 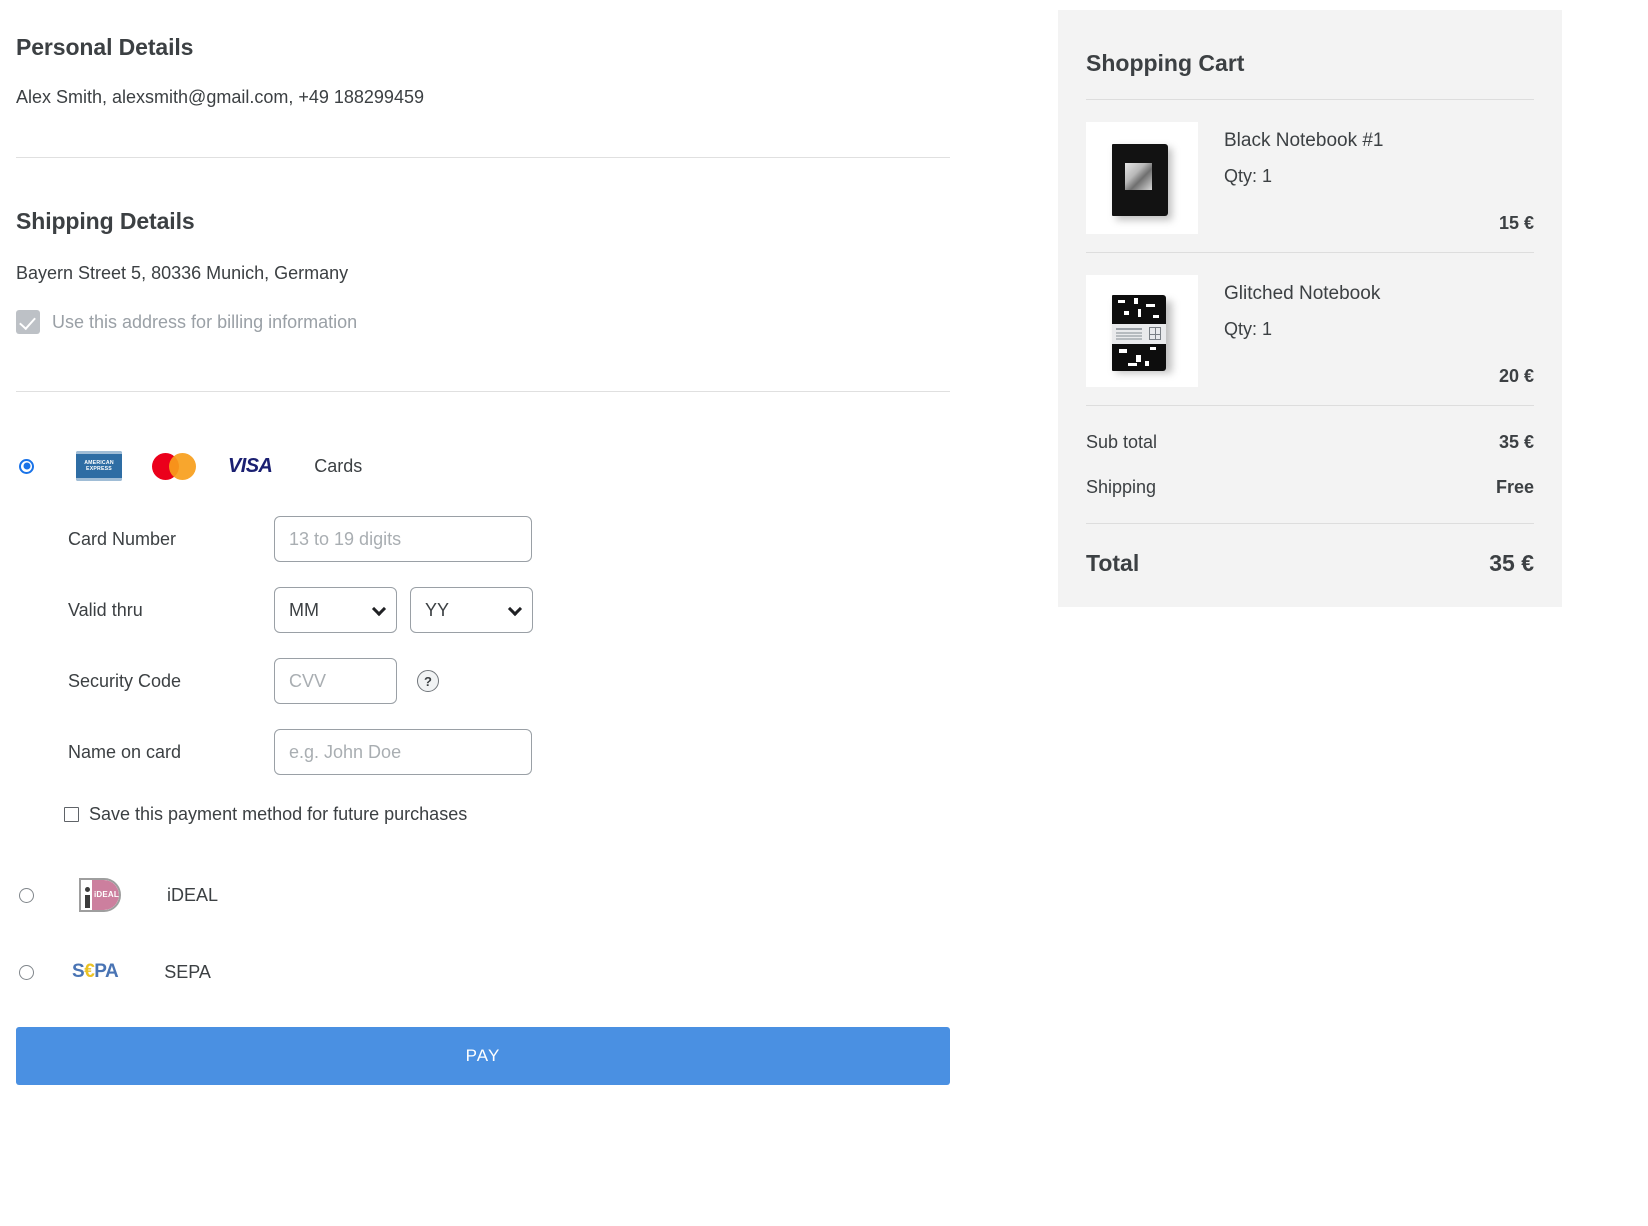 I want to click on glitched-notebook-image, so click(x=1139, y=333).